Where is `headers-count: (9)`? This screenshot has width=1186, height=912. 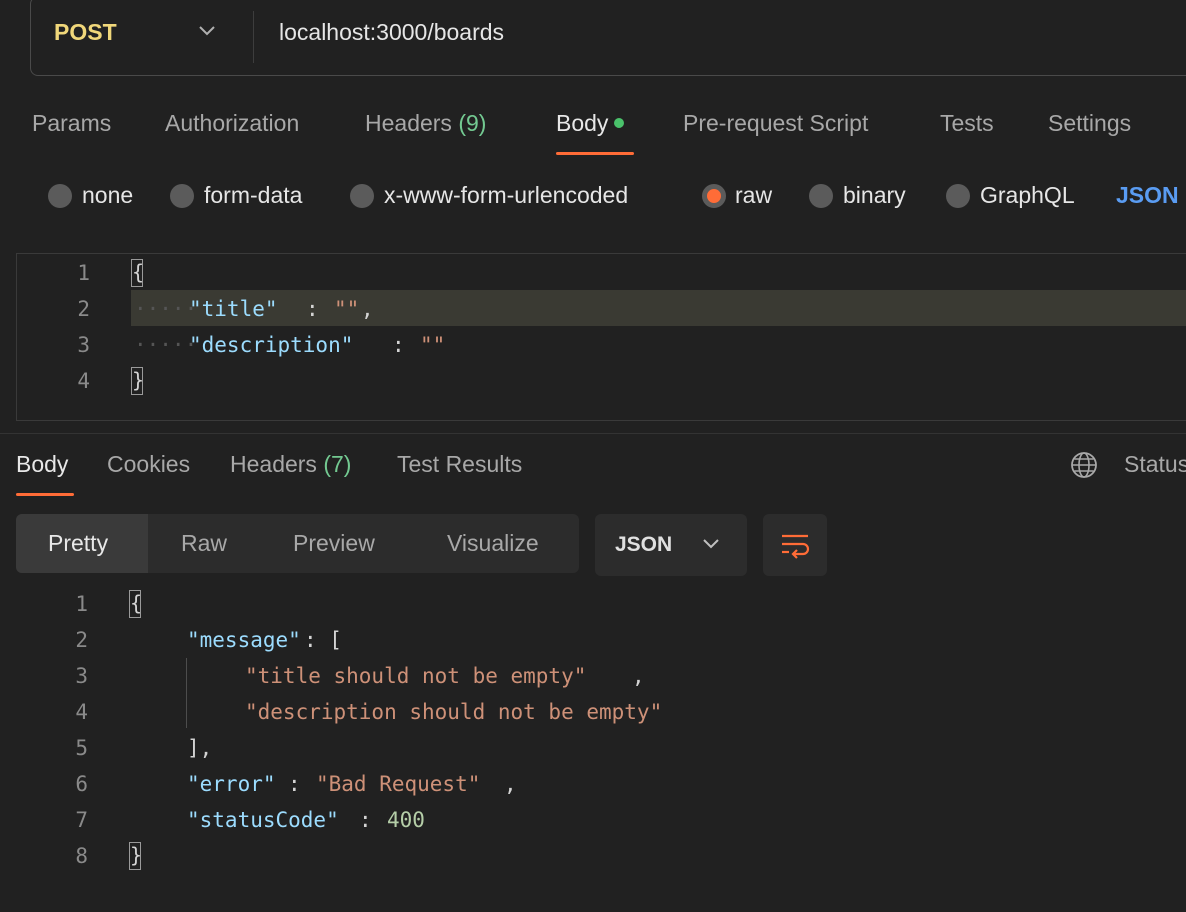
headers-count: (9) is located at coordinates (472, 123).